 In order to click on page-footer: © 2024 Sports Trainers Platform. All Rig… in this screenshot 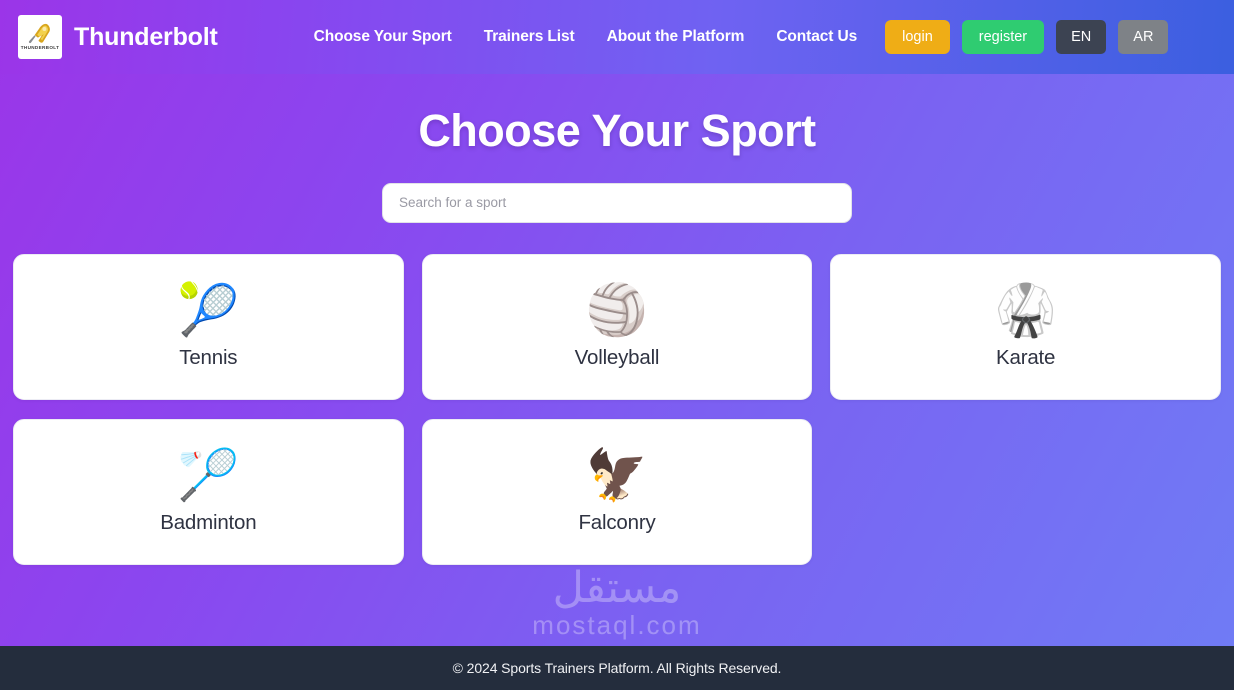, I will do `click(617, 668)`.